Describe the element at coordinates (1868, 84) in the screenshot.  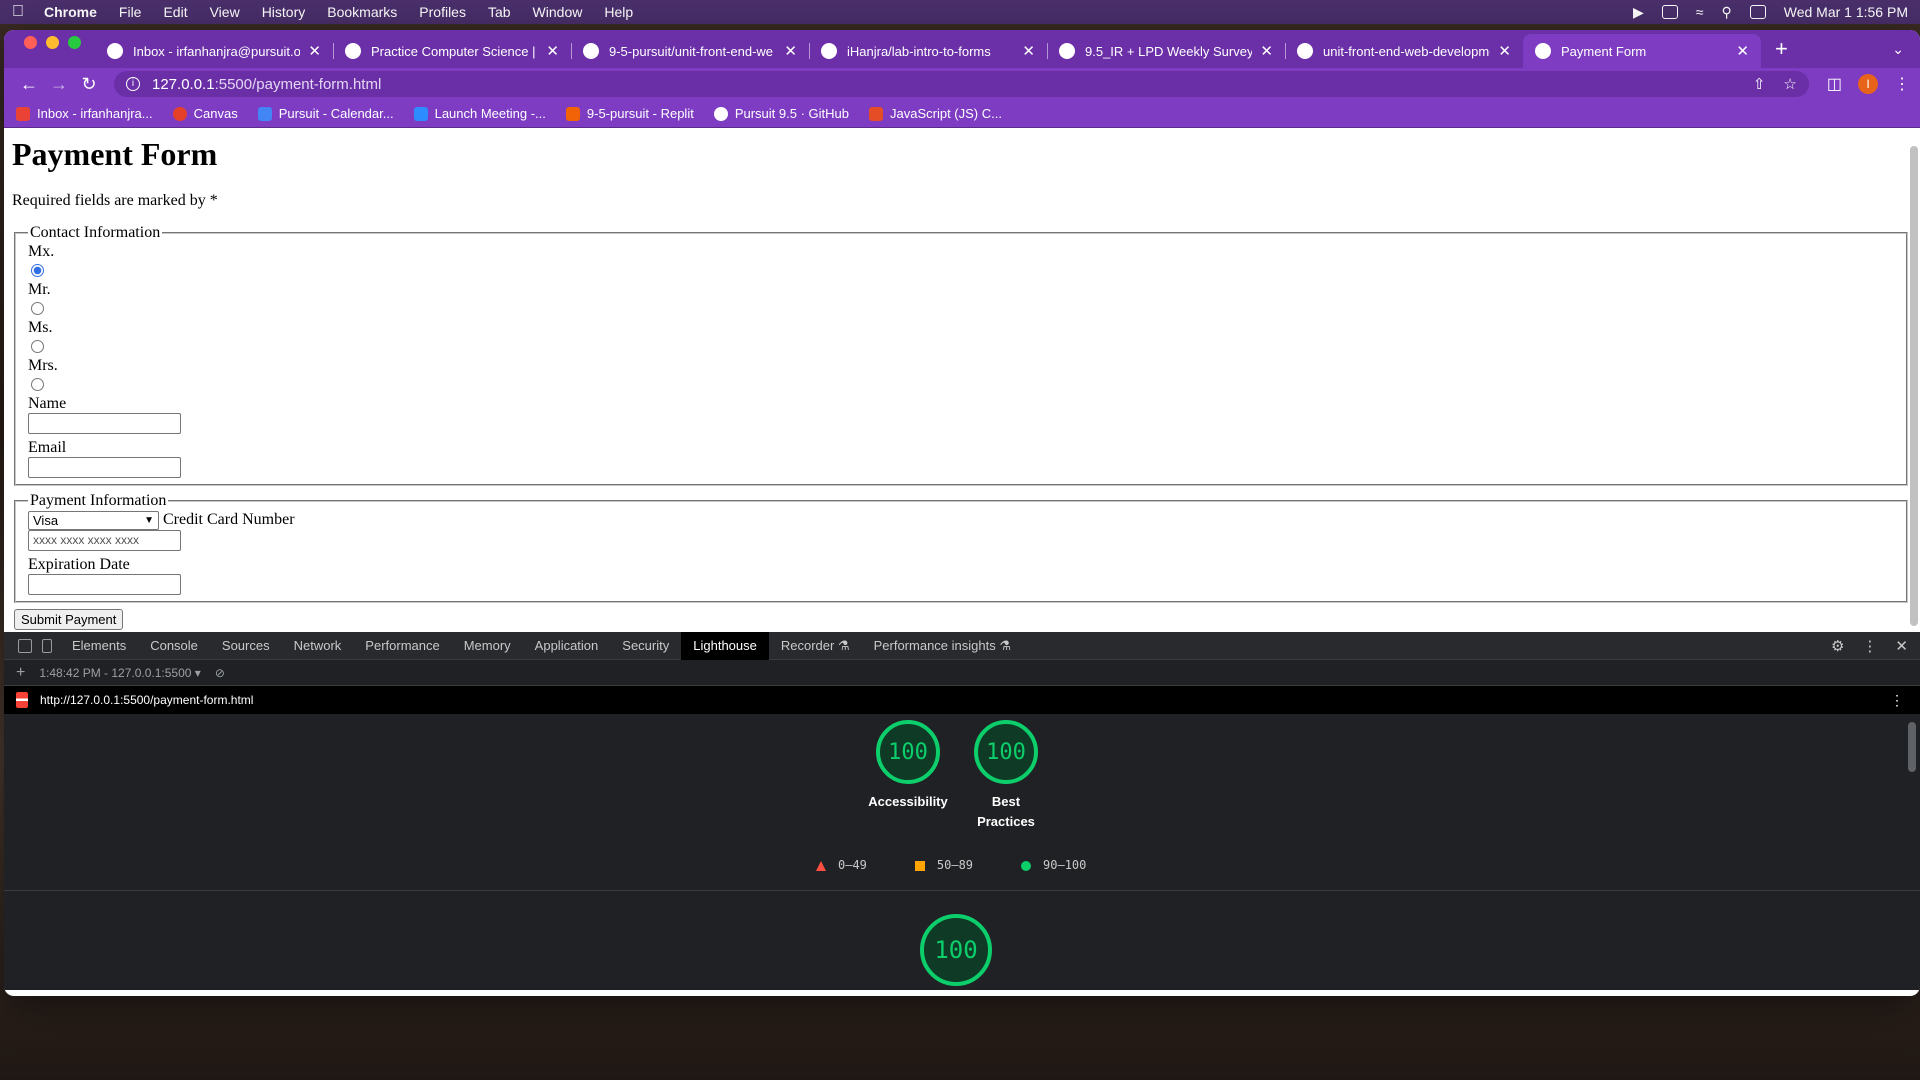
I see `profile-avatar: I` at that location.